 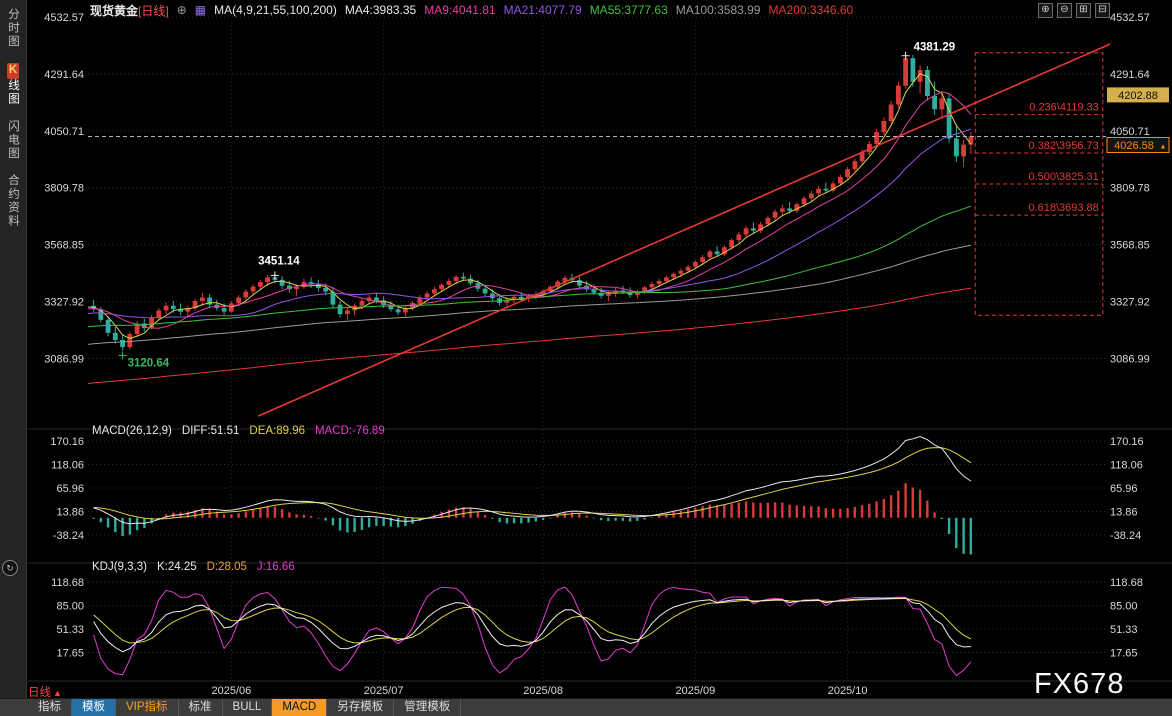 What do you see at coordinates (848, 691) in the screenshot?
I see `x-axis-label: 2025/10` at bounding box center [848, 691].